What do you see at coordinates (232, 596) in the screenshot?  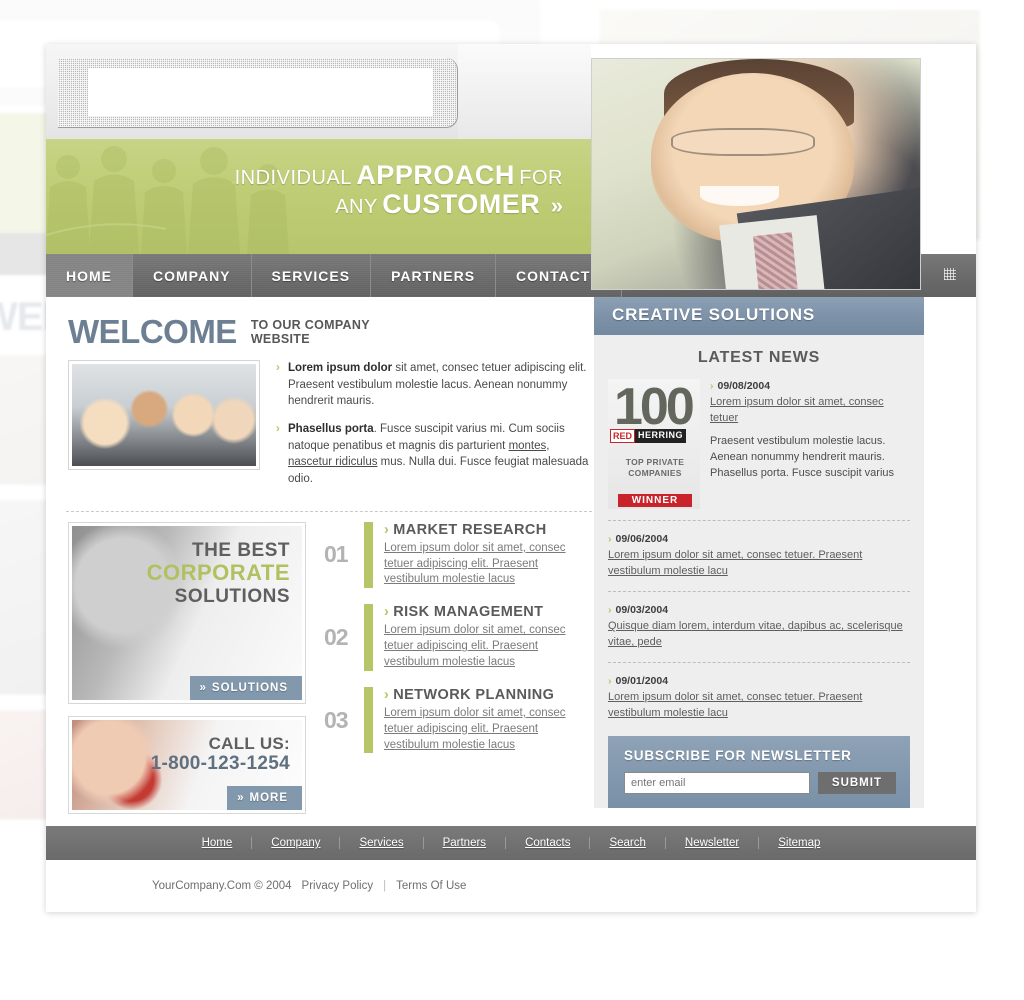 I see `promo-line-3: SOLUTIONS` at bounding box center [232, 596].